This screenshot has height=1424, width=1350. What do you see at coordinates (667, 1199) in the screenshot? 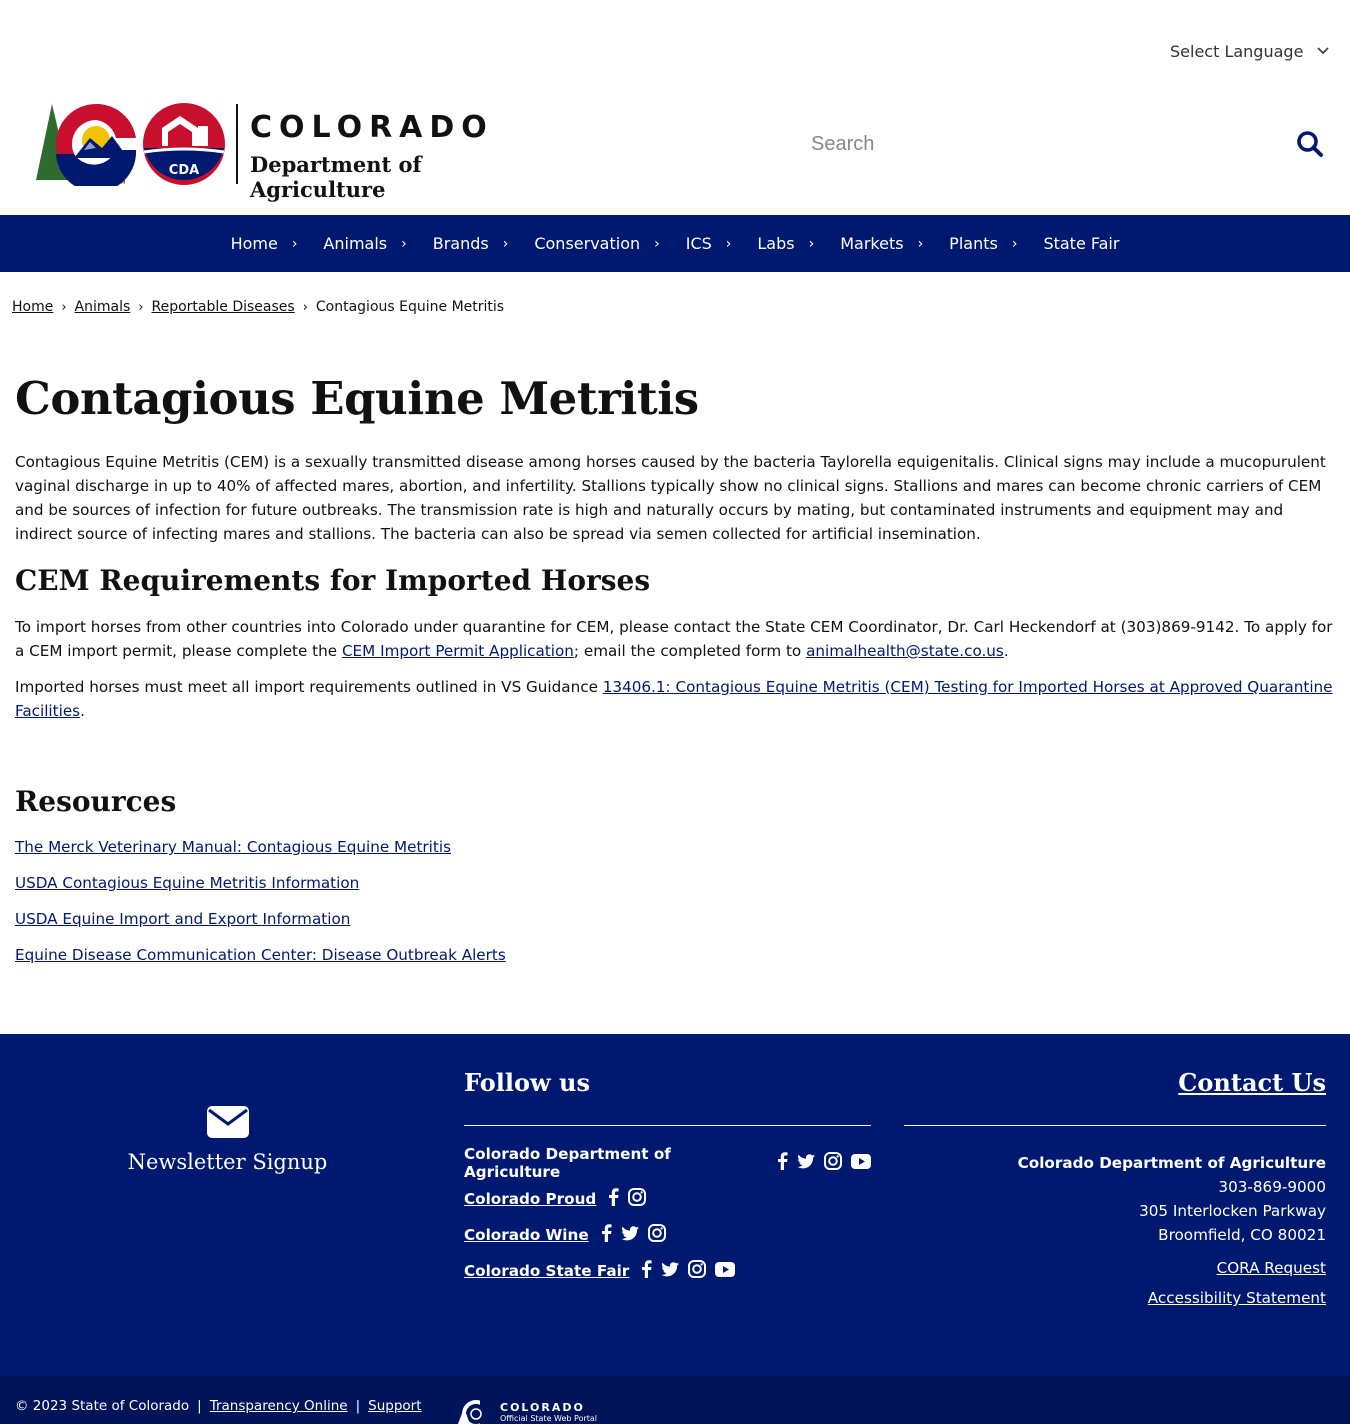
I see `follow-row-colorado-proud: Colorado Proud` at bounding box center [667, 1199].